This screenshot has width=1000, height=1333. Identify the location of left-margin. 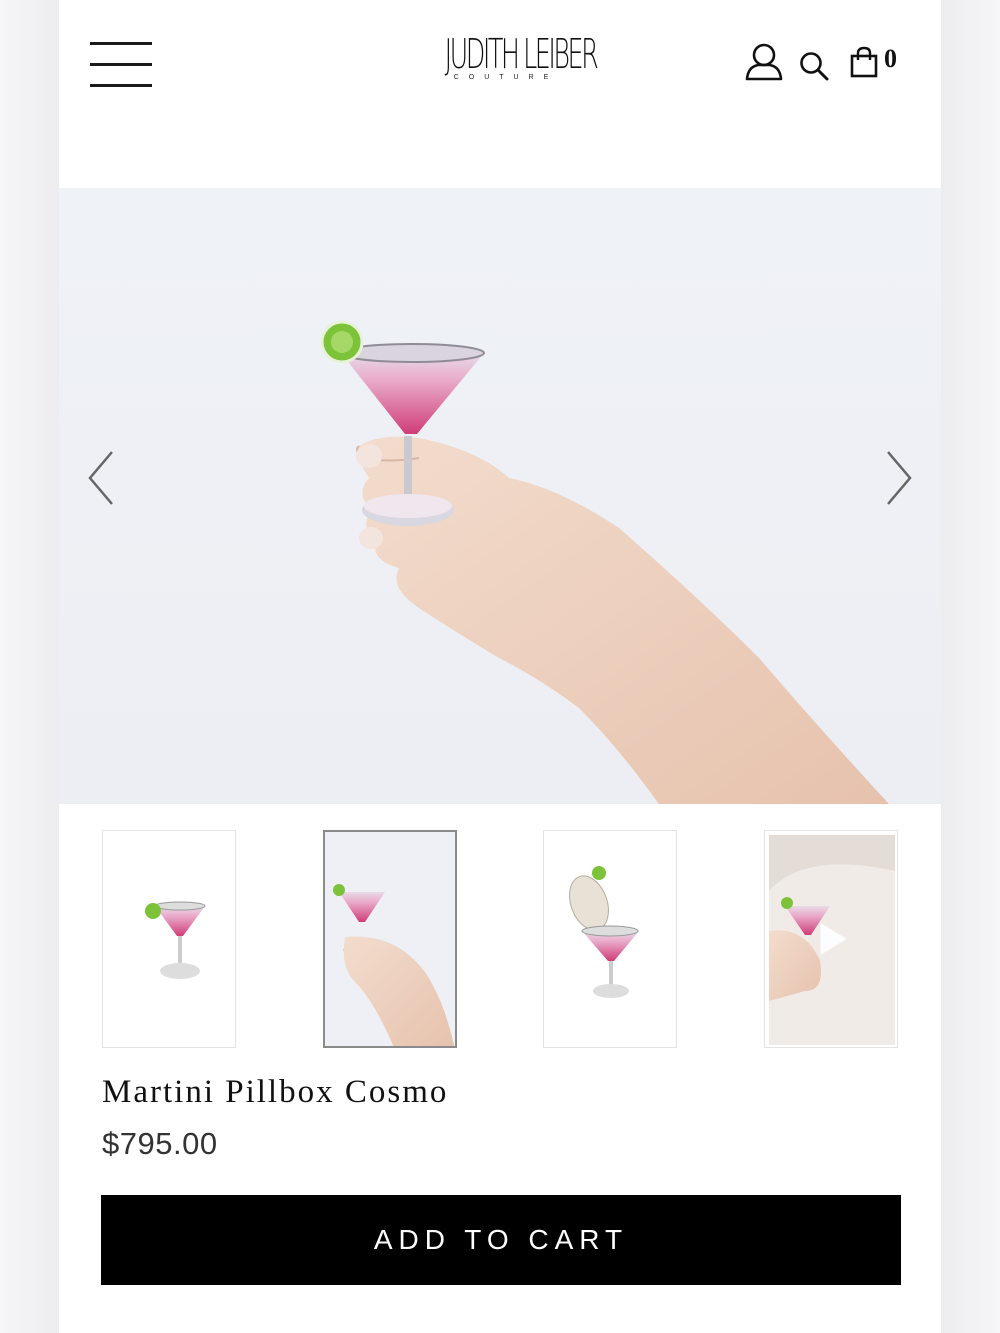
(29, 666).